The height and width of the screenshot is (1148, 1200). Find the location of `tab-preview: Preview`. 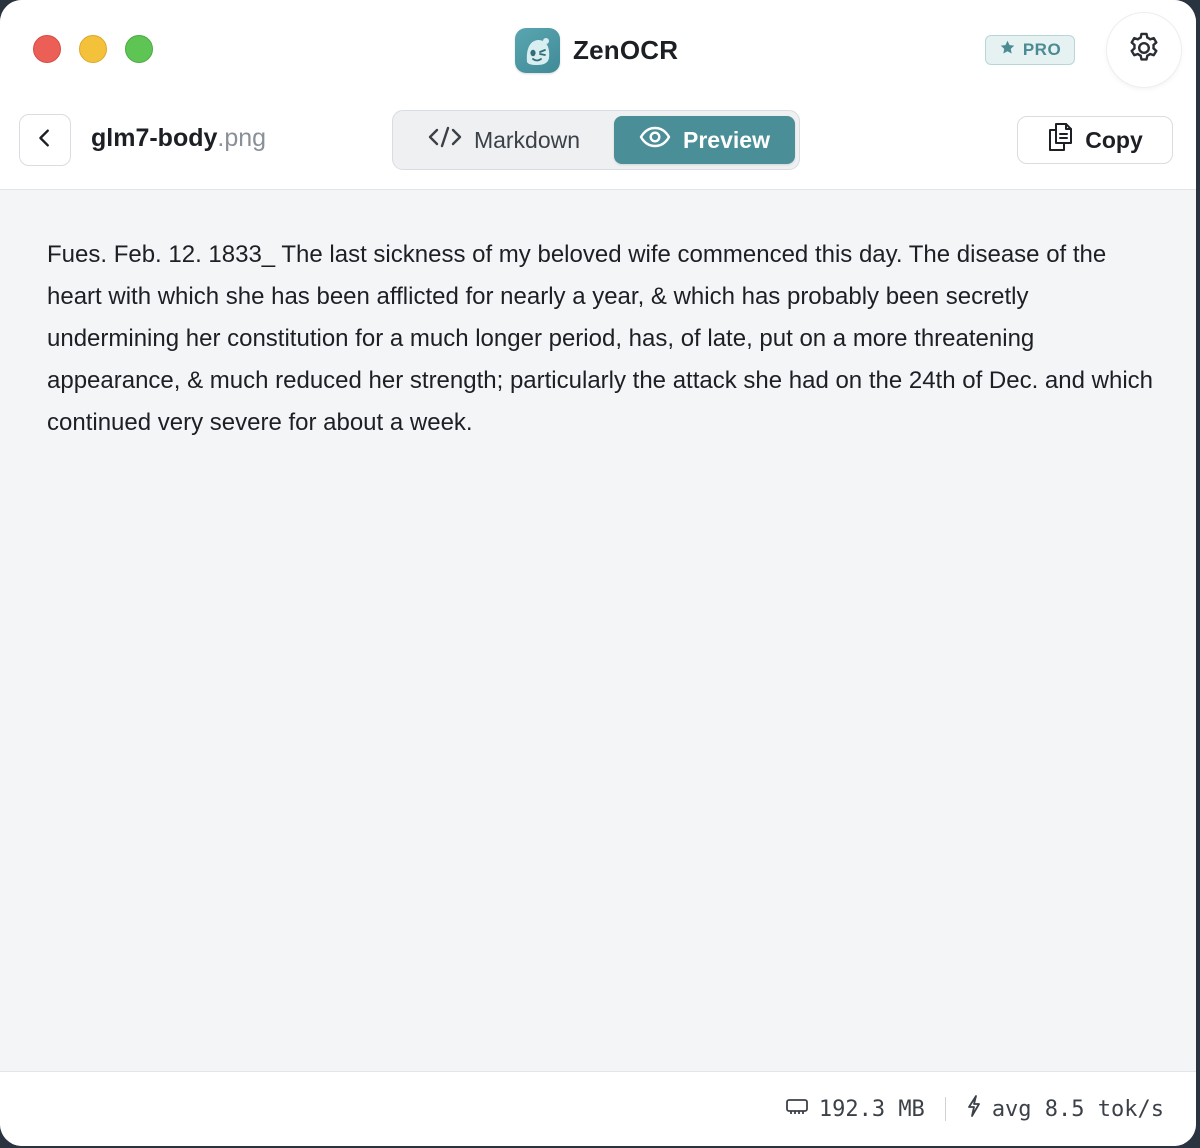

tab-preview: Preview is located at coordinates (704, 140).